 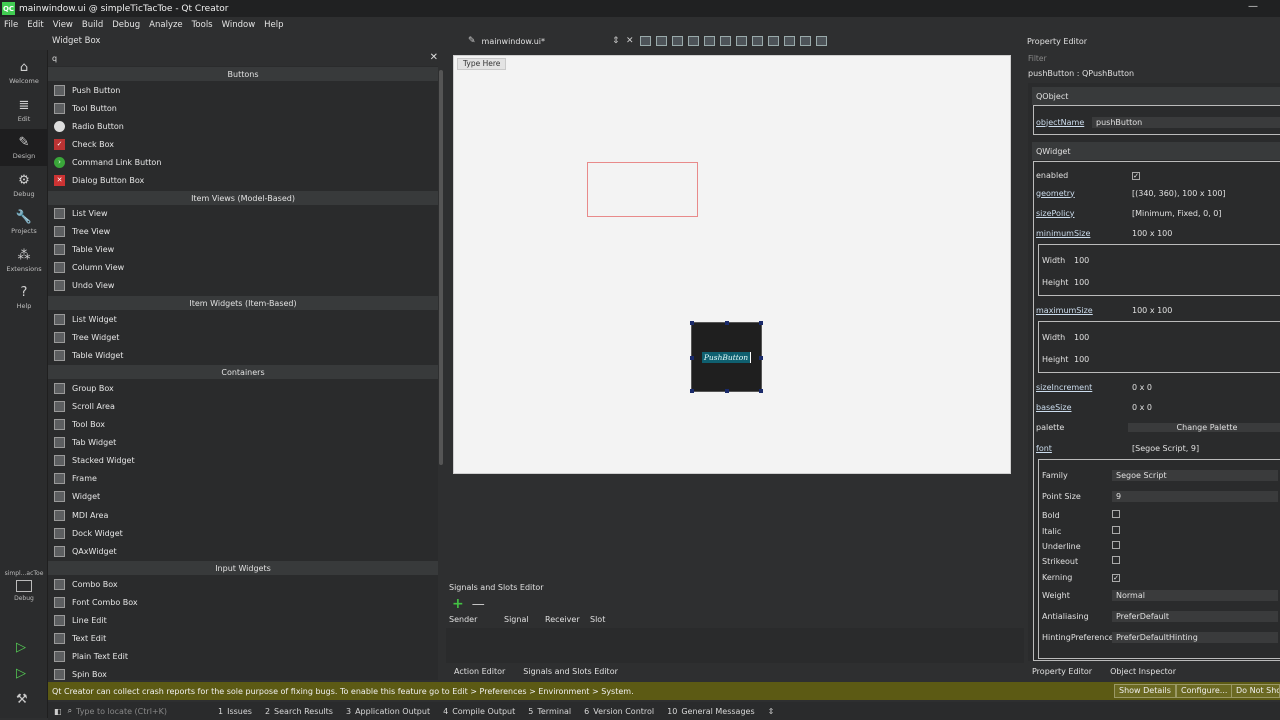 I want to click on edit-signals-icon, so click(x=661, y=41).